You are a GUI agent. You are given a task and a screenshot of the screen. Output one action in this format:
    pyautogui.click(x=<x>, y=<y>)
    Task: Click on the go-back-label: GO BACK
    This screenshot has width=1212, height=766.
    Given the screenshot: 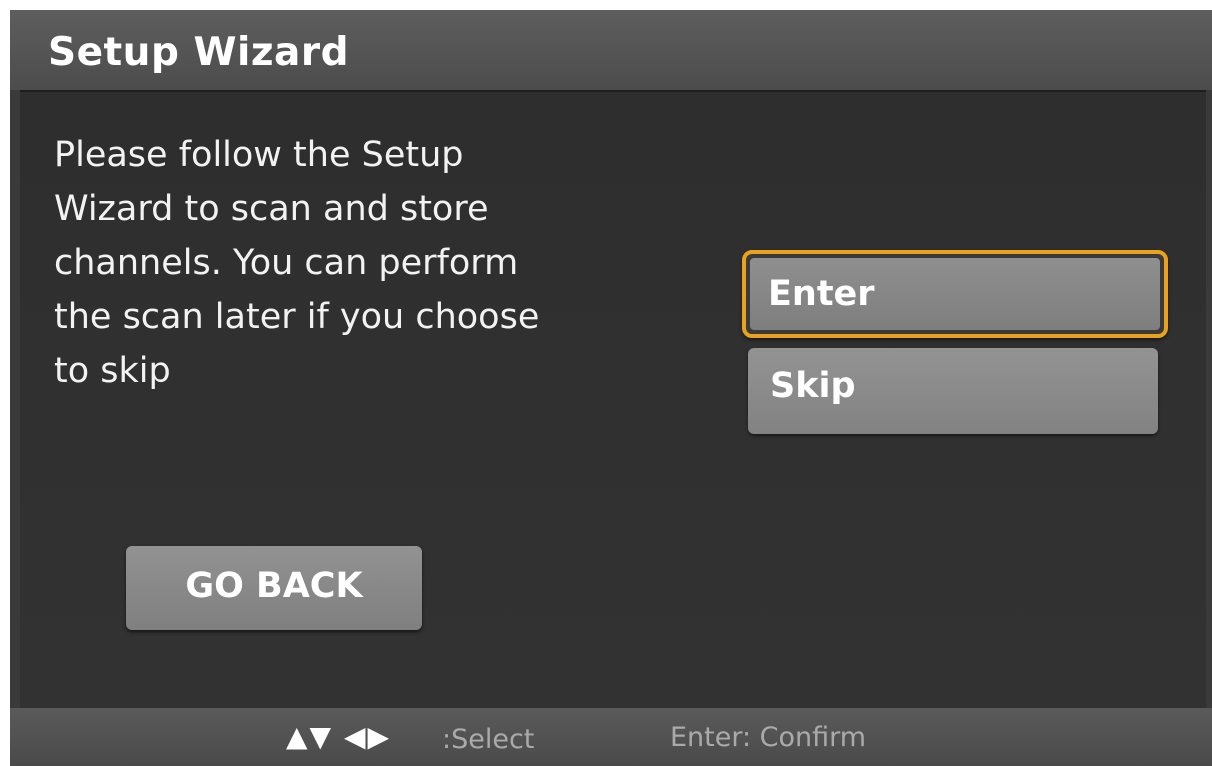 What is the action you would take?
    pyautogui.click(x=274, y=586)
    